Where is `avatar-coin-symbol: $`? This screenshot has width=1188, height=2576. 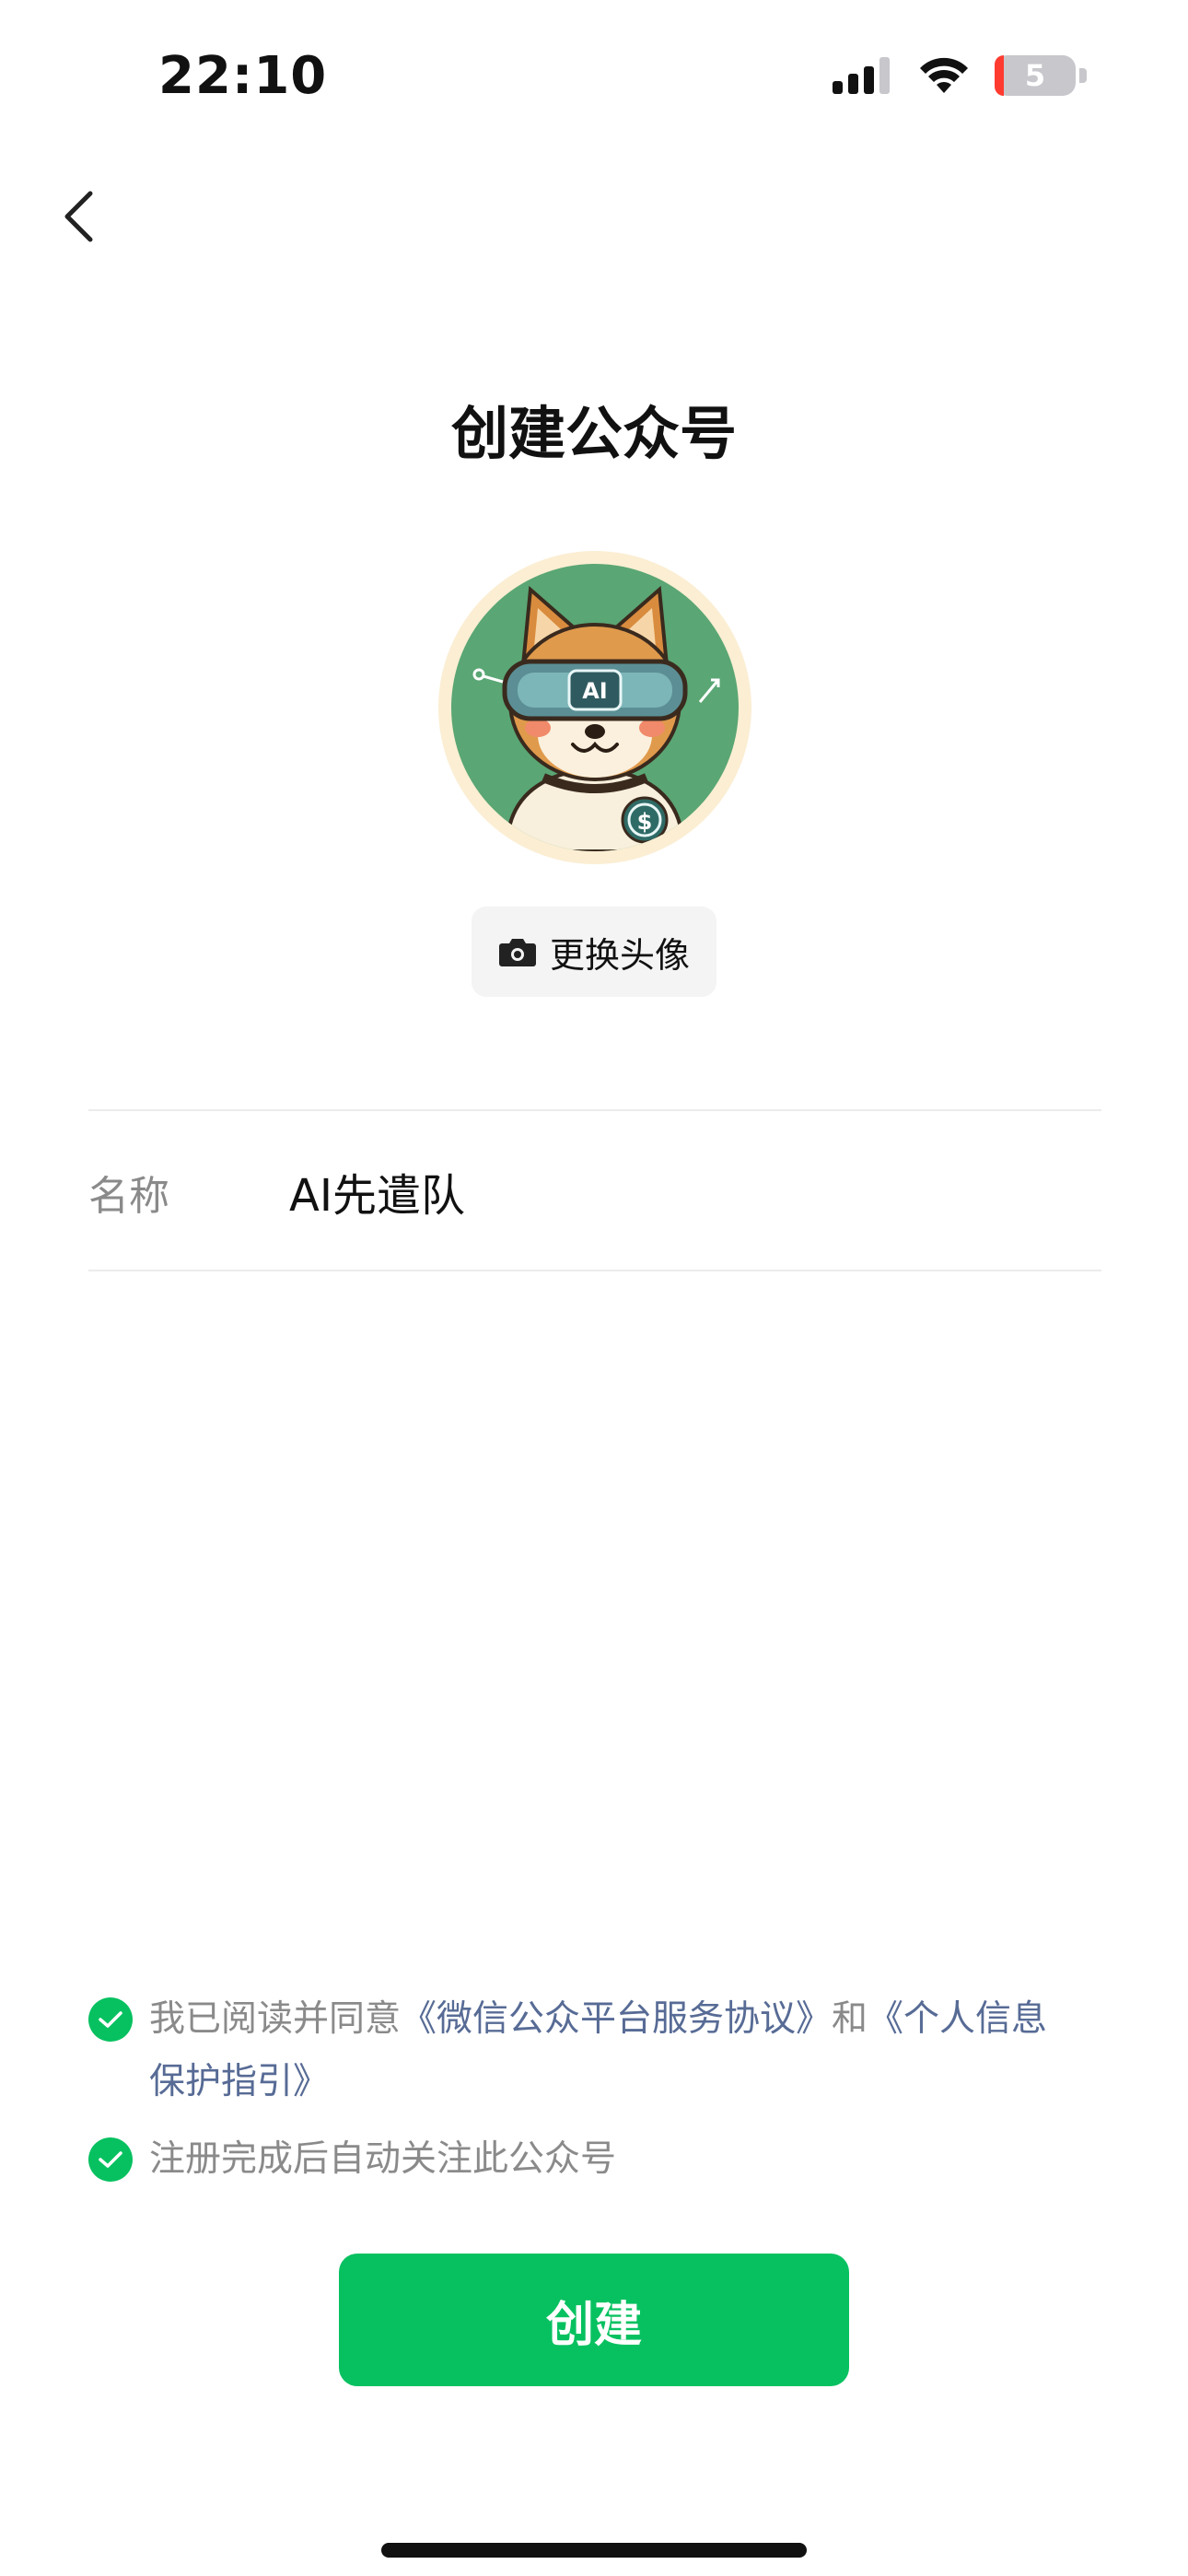
avatar-coin-symbol: $ is located at coordinates (645, 822).